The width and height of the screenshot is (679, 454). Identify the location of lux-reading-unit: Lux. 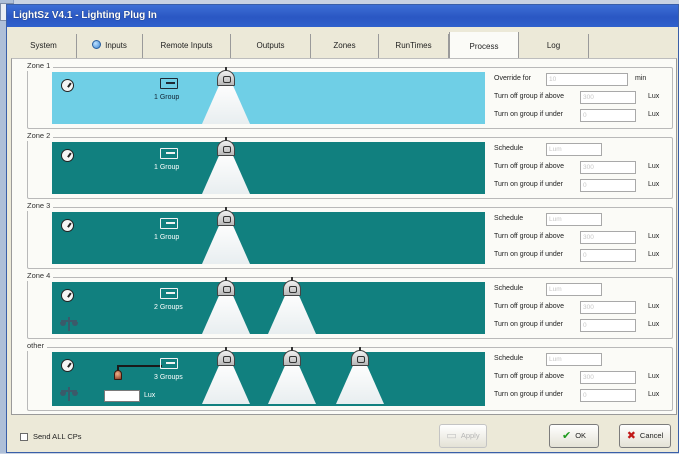
(150, 395).